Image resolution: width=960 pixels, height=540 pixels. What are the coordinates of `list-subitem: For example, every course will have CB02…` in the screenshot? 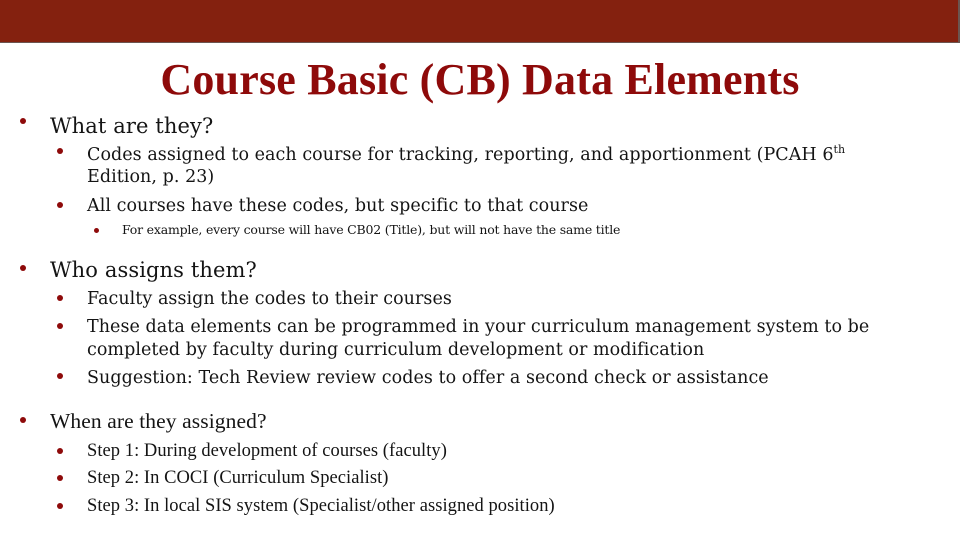 It's located at (371, 229).